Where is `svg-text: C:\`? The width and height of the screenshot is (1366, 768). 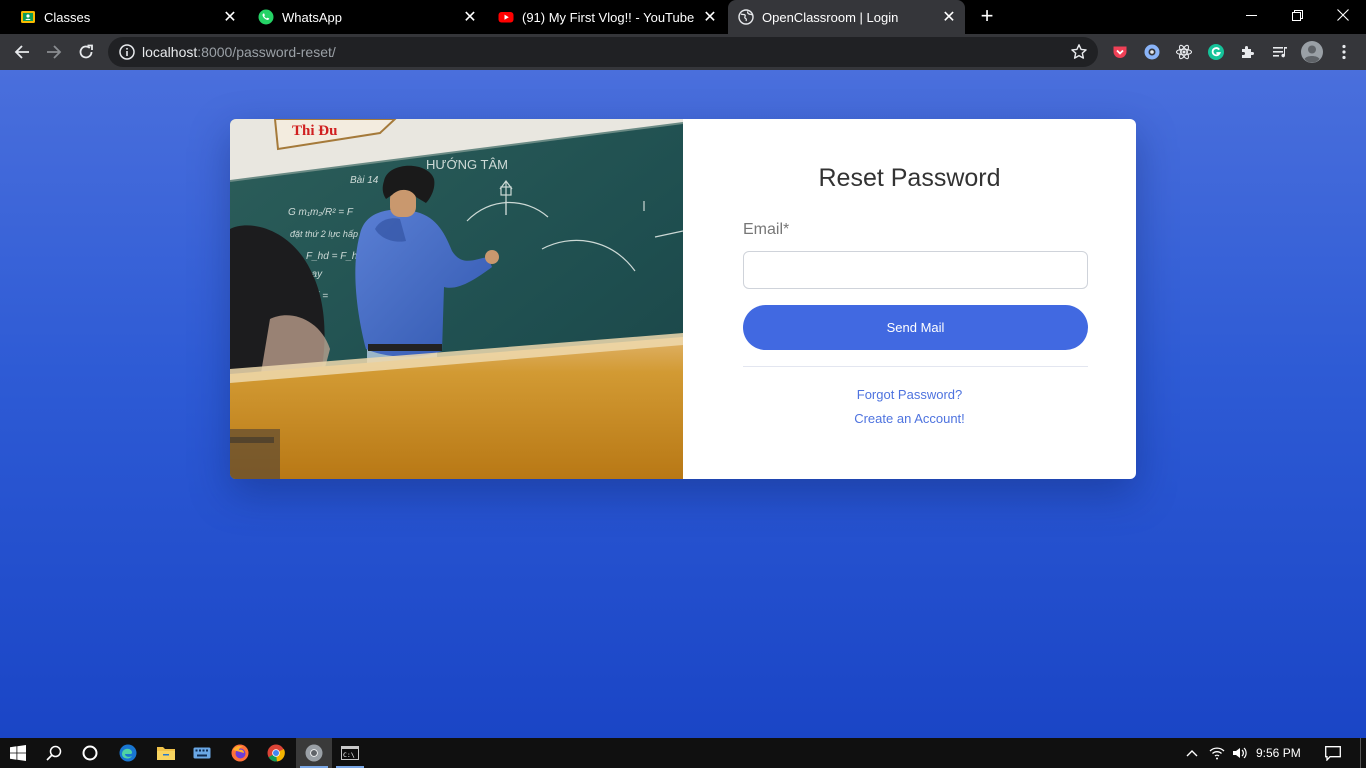 svg-text: C:\ is located at coordinates (349, 755).